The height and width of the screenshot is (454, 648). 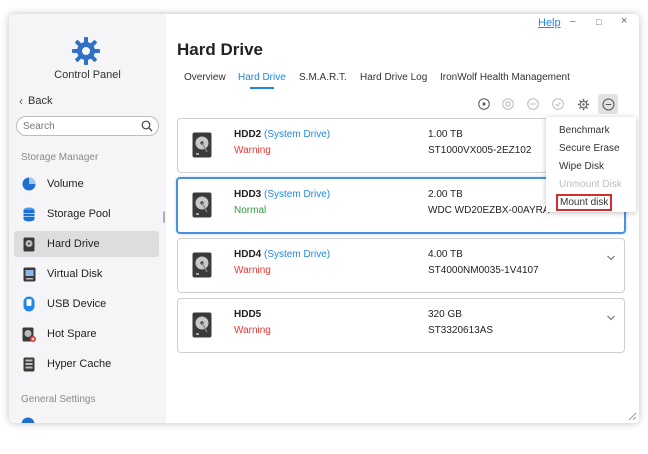 What do you see at coordinates (86, 184) in the screenshot?
I see `sidebar-item-volume: Volume` at bounding box center [86, 184].